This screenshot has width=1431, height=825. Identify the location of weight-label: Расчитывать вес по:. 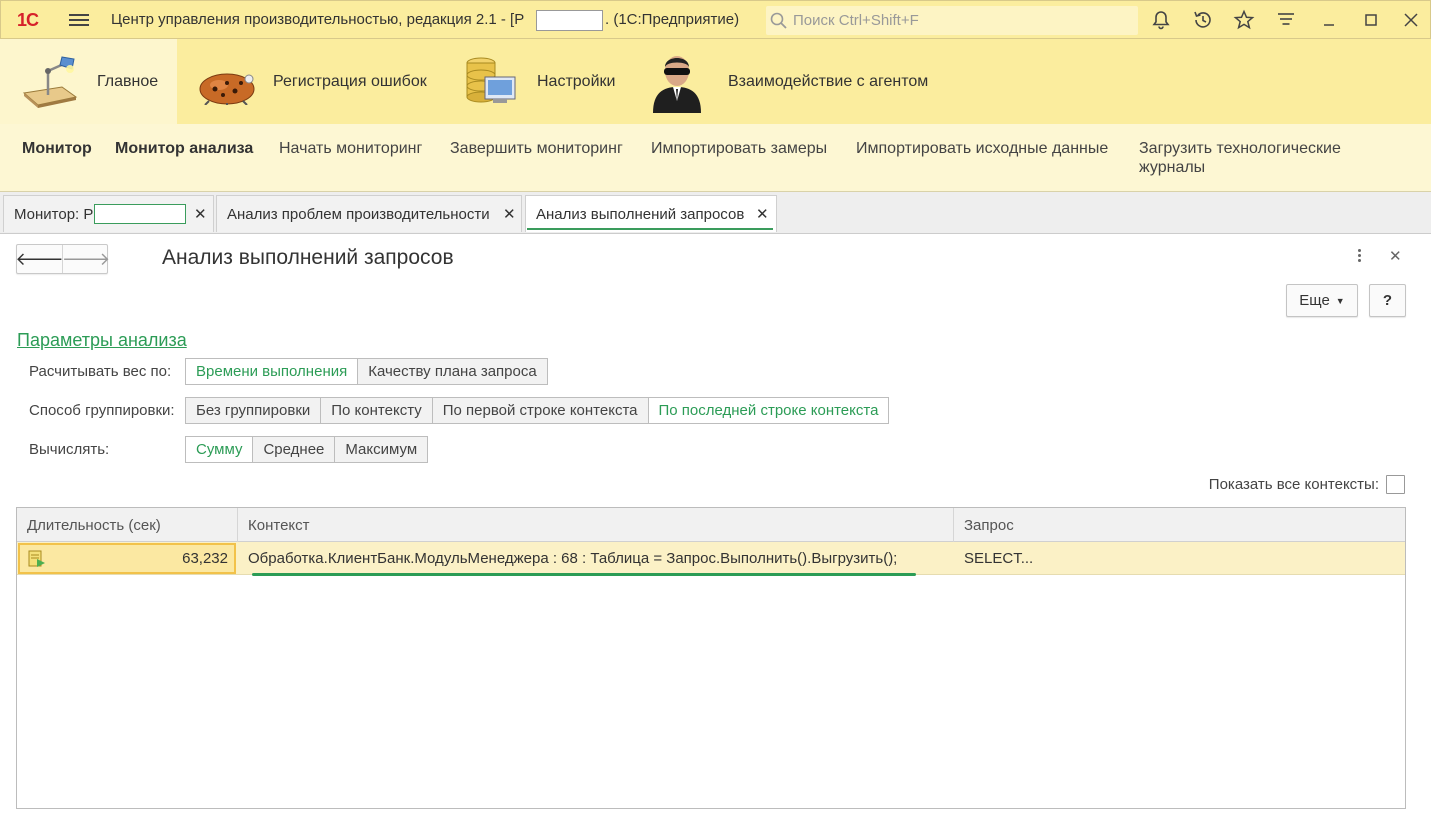
(100, 371).